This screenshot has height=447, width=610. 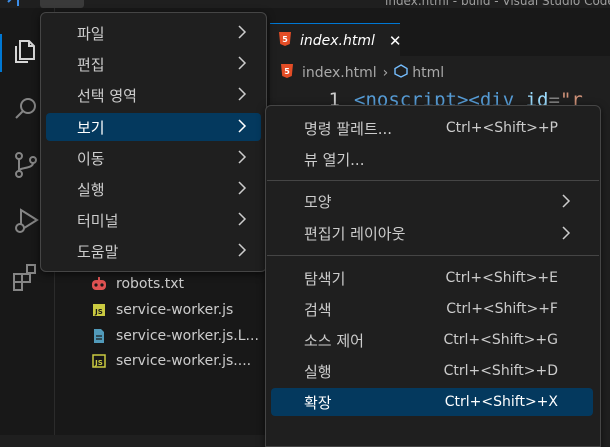 What do you see at coordinates (26, 277) in the screenshot?
I see `extensions-icon` at bounding box center [26, 277].